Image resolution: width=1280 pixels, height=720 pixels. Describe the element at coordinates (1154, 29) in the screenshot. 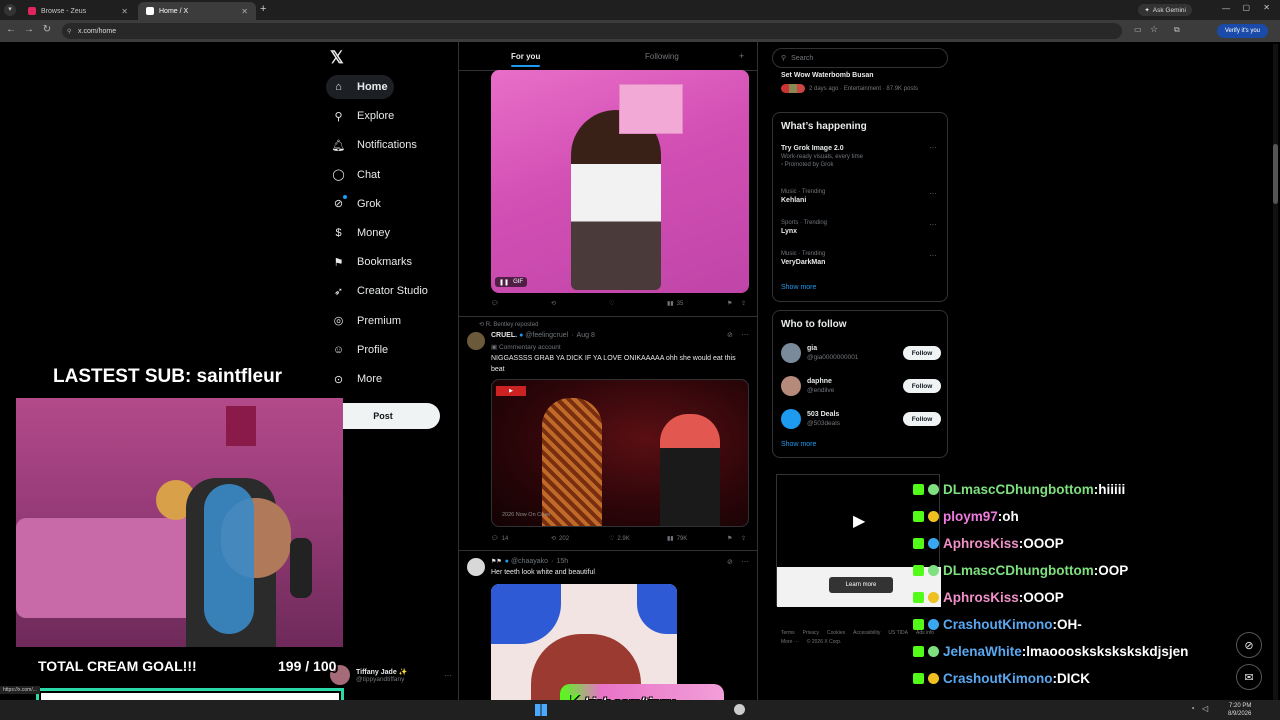

I see `bookmark-star-icon: ☆` at that location.